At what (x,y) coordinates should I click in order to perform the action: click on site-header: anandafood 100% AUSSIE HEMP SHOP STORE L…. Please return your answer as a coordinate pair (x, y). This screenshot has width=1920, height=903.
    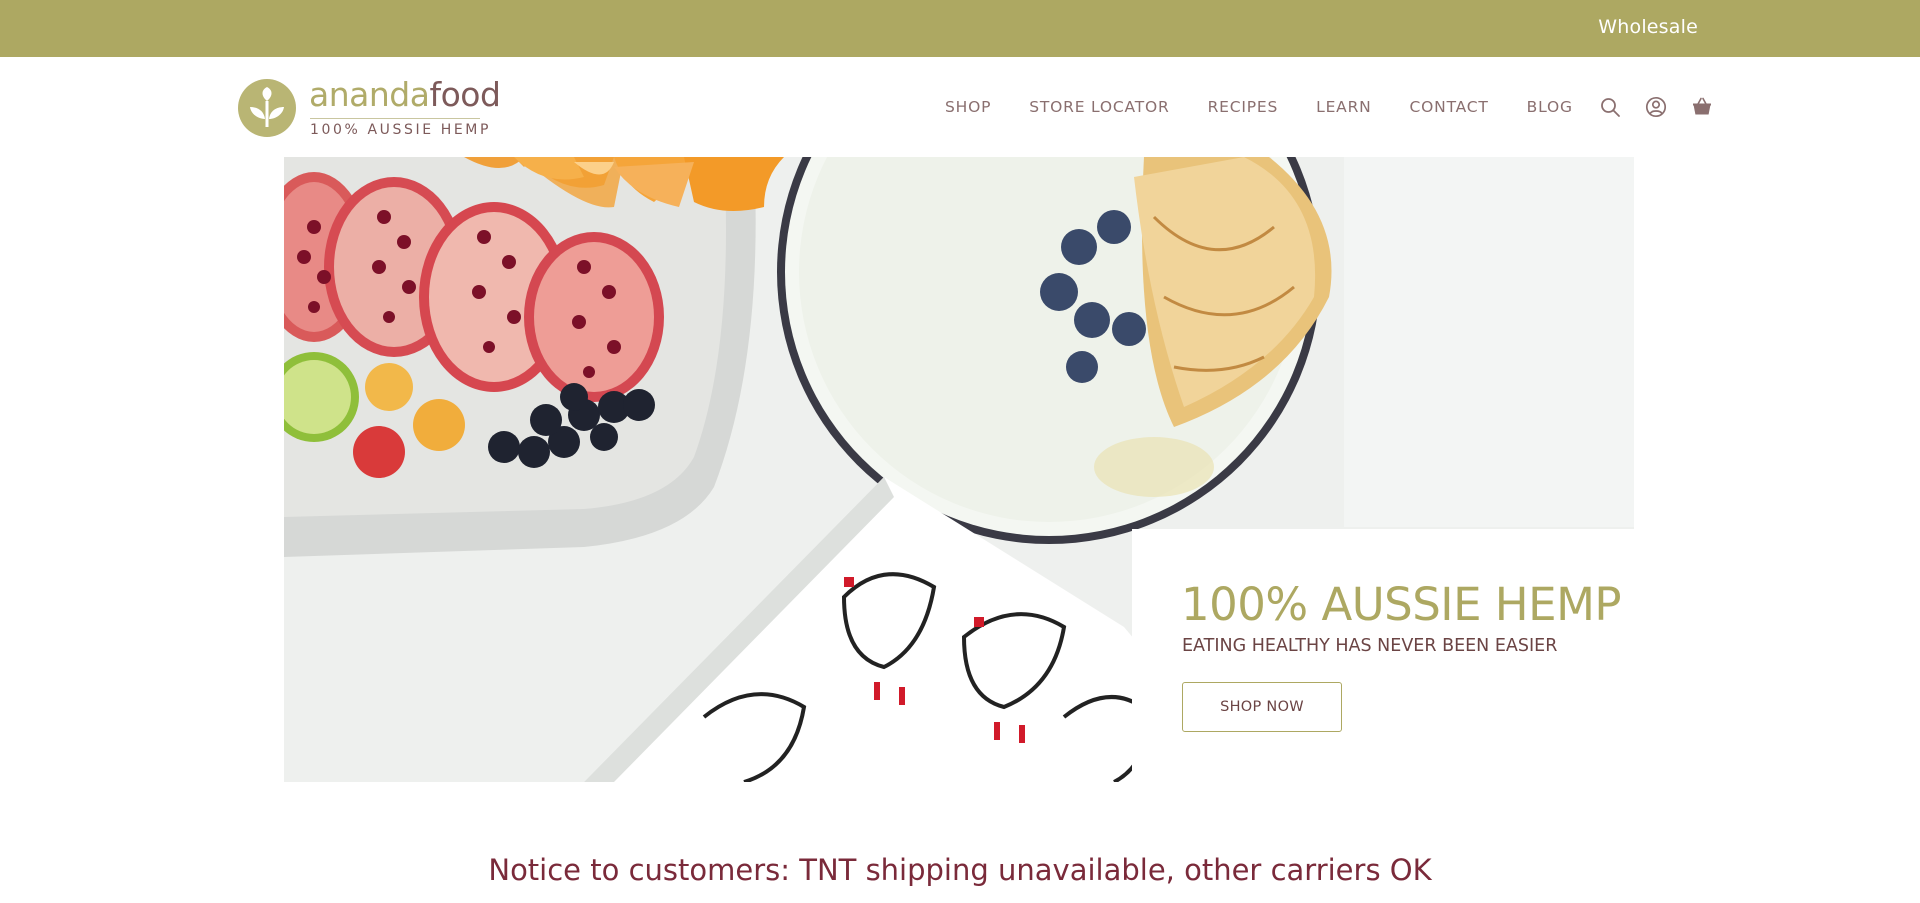
    Looking at the image, I should click on (960, 107).